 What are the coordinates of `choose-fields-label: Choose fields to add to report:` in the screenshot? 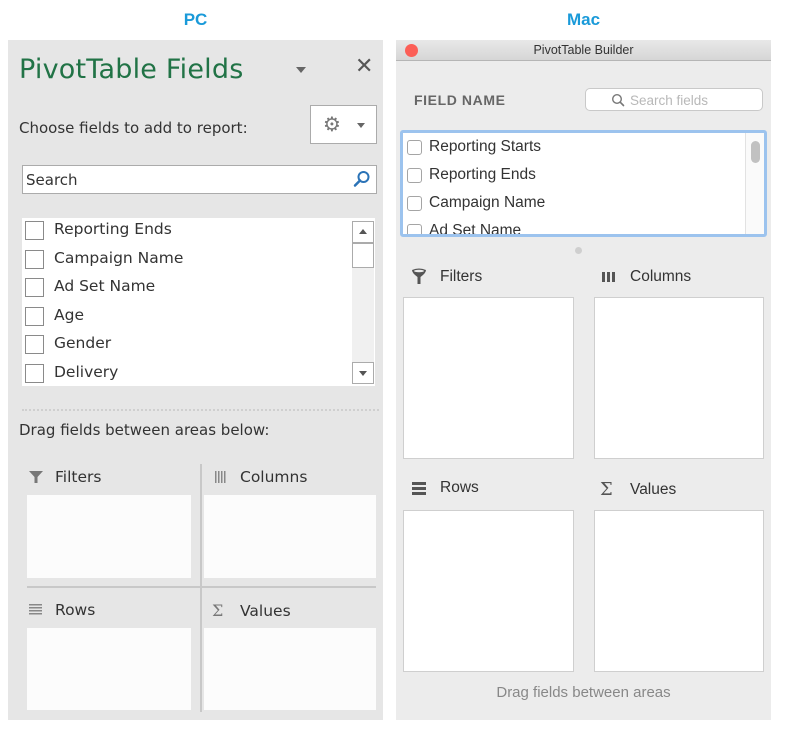 It's located at (133, 128).